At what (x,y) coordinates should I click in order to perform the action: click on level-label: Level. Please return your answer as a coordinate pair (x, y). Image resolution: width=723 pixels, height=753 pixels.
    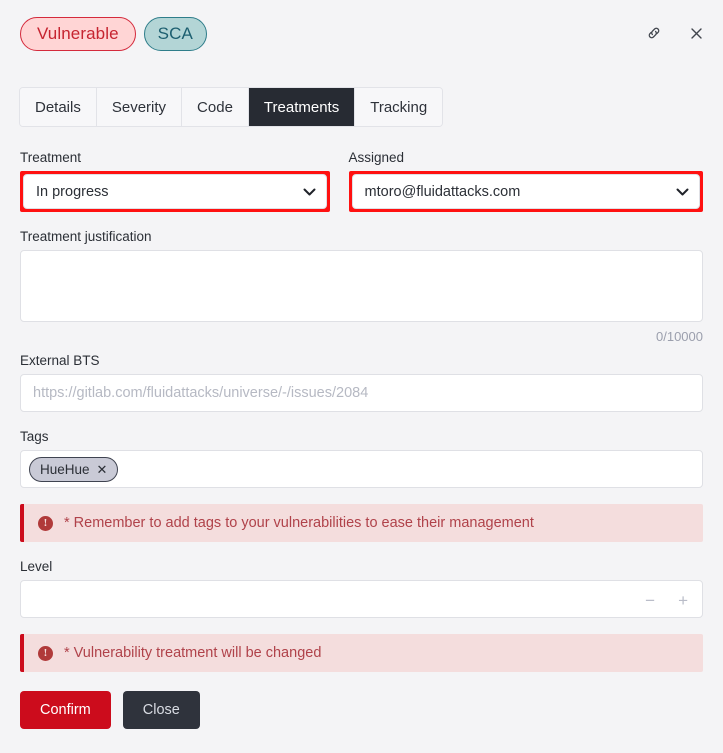
    Looking at the image, I should click on (36, 566).